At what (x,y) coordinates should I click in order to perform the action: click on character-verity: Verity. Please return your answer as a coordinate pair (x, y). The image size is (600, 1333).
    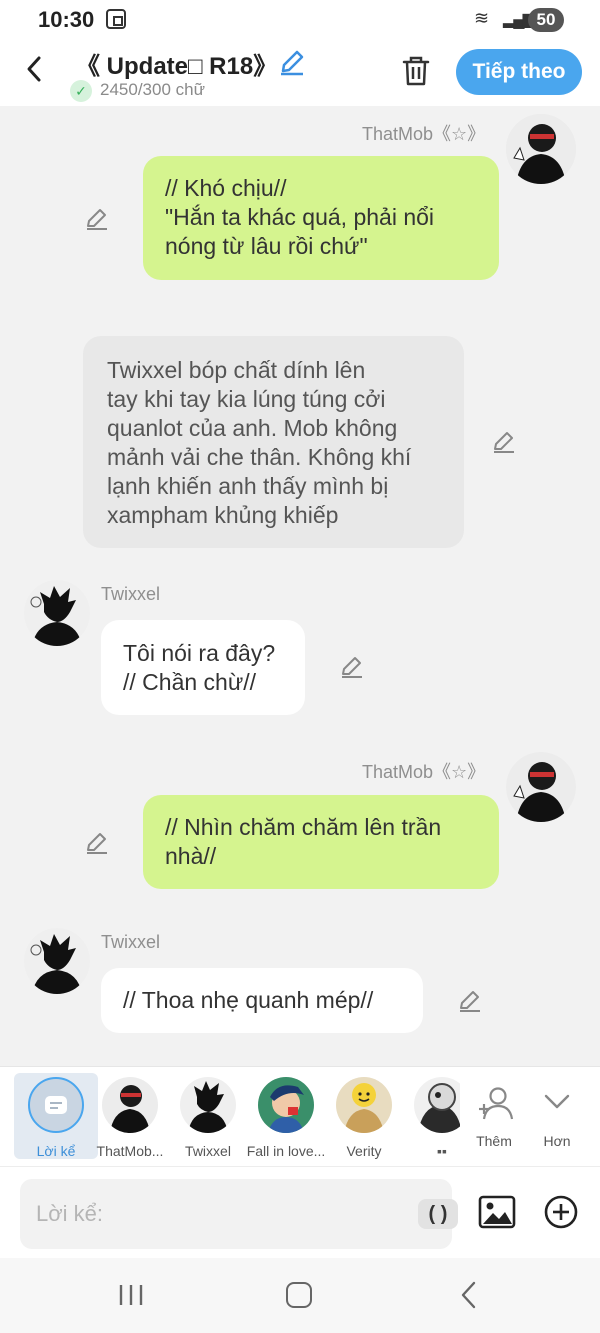
    Looking at the image, I should click on (364, 1116).